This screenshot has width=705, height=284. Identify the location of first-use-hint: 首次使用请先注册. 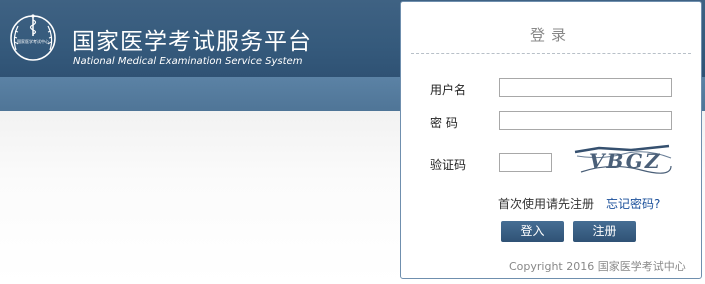
(546, 204).